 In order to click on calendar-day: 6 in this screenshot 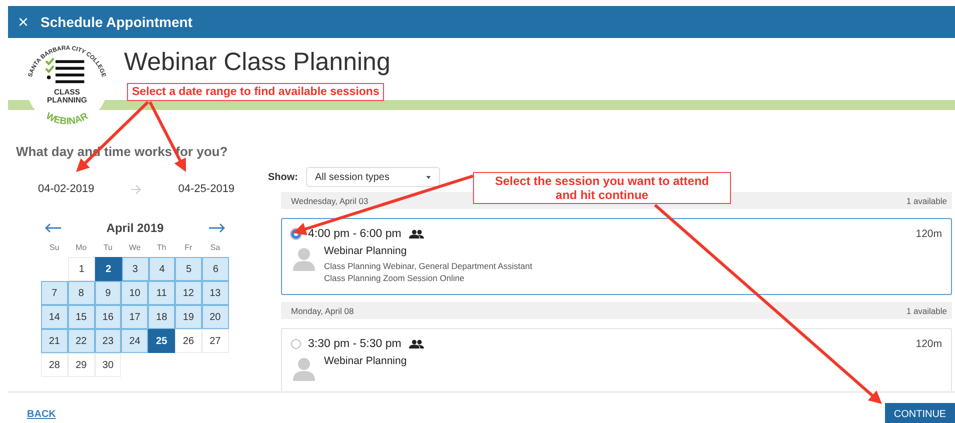, I will do `click(215, 269)`.